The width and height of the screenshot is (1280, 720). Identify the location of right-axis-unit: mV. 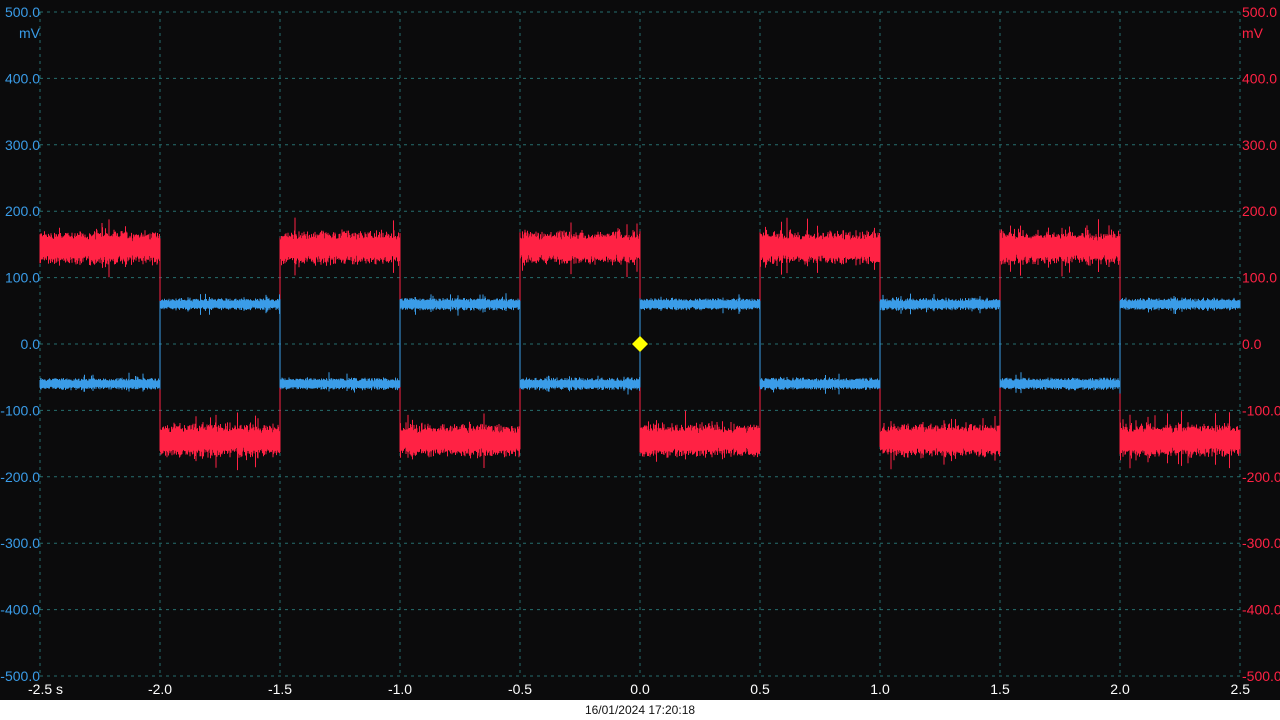
(1253, 33).